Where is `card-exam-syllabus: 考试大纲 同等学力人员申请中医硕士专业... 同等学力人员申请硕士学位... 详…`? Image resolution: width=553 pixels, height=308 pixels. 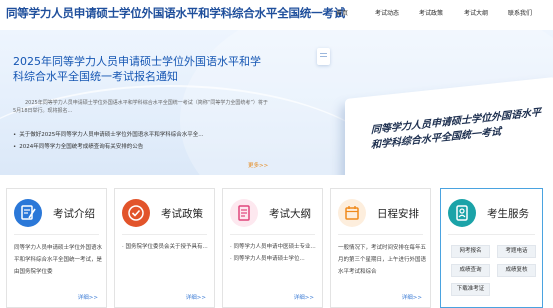
card-exam-syllabus: 考试大纲 同等学力人员申请中医硕士专业... 同等学力人员申请硕士学位... 详… is located at coordinates (272, 248).